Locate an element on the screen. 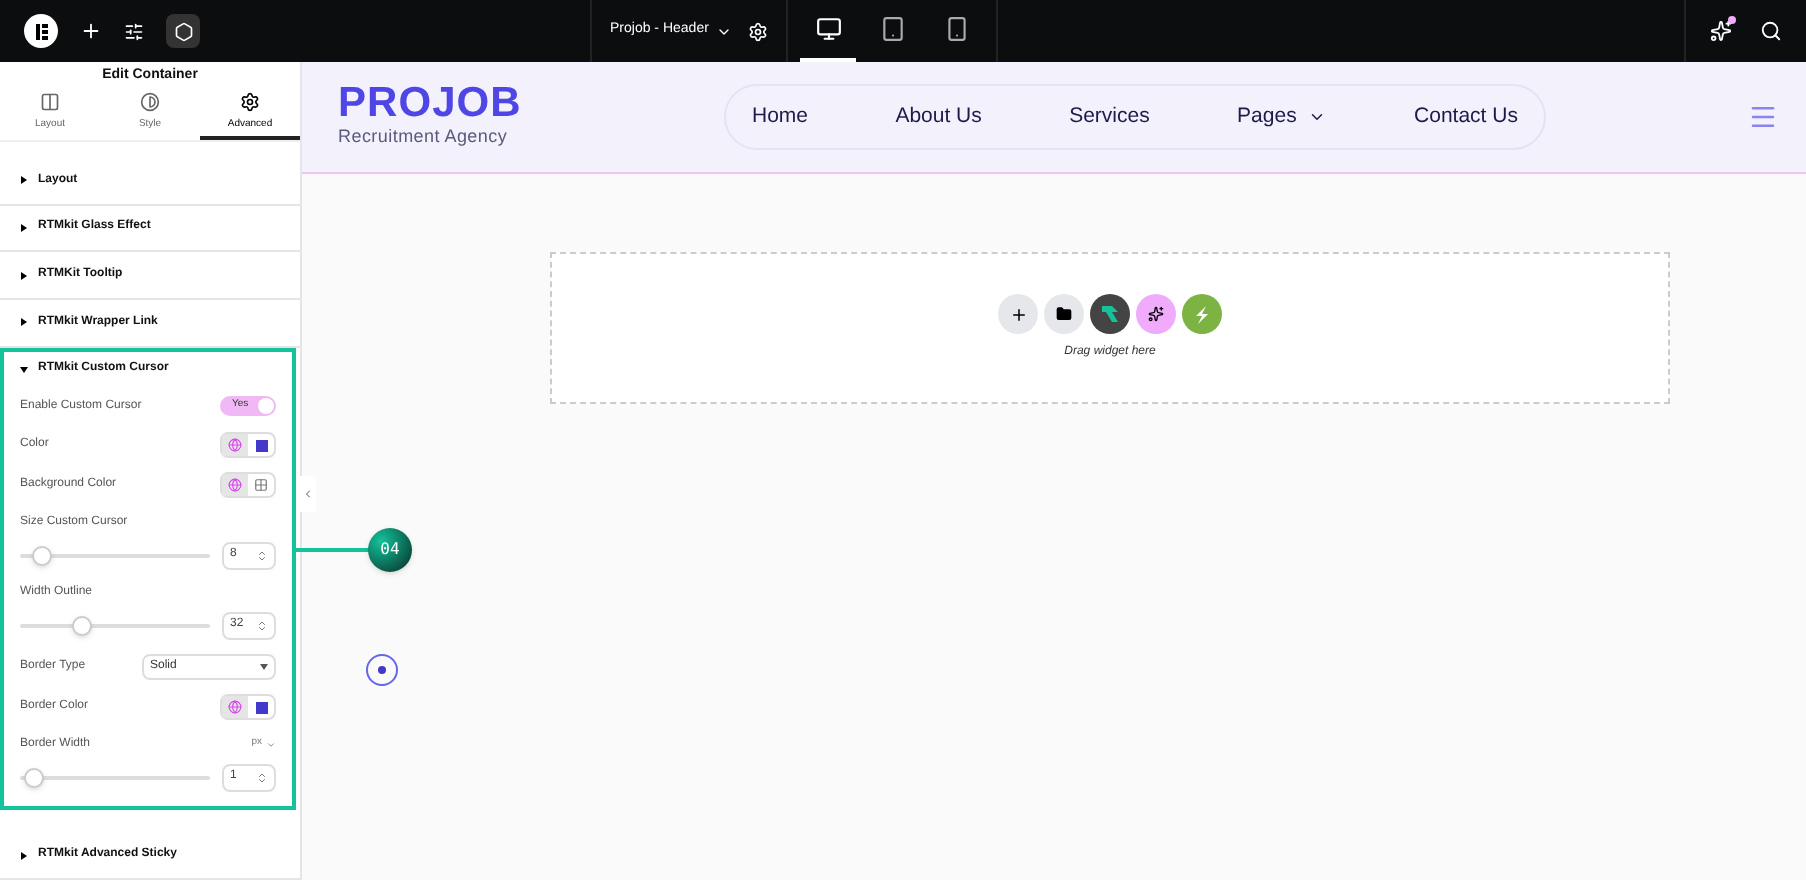 This screenshot has height=880, width=1806. nav-link: About Us is located at coordinates (938, 117).